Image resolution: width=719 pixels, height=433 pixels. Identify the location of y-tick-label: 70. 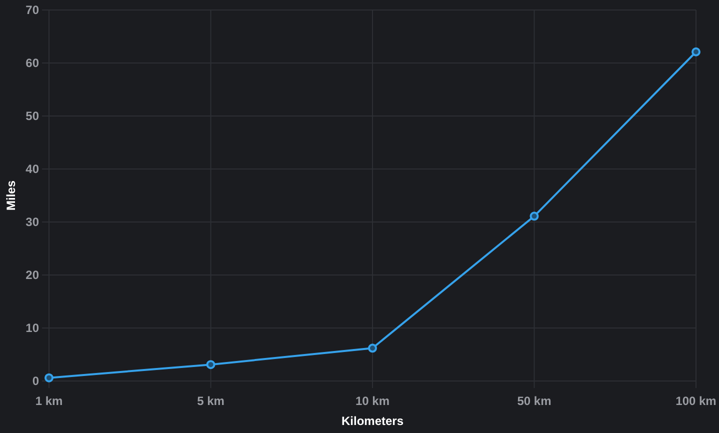
(32, 10).